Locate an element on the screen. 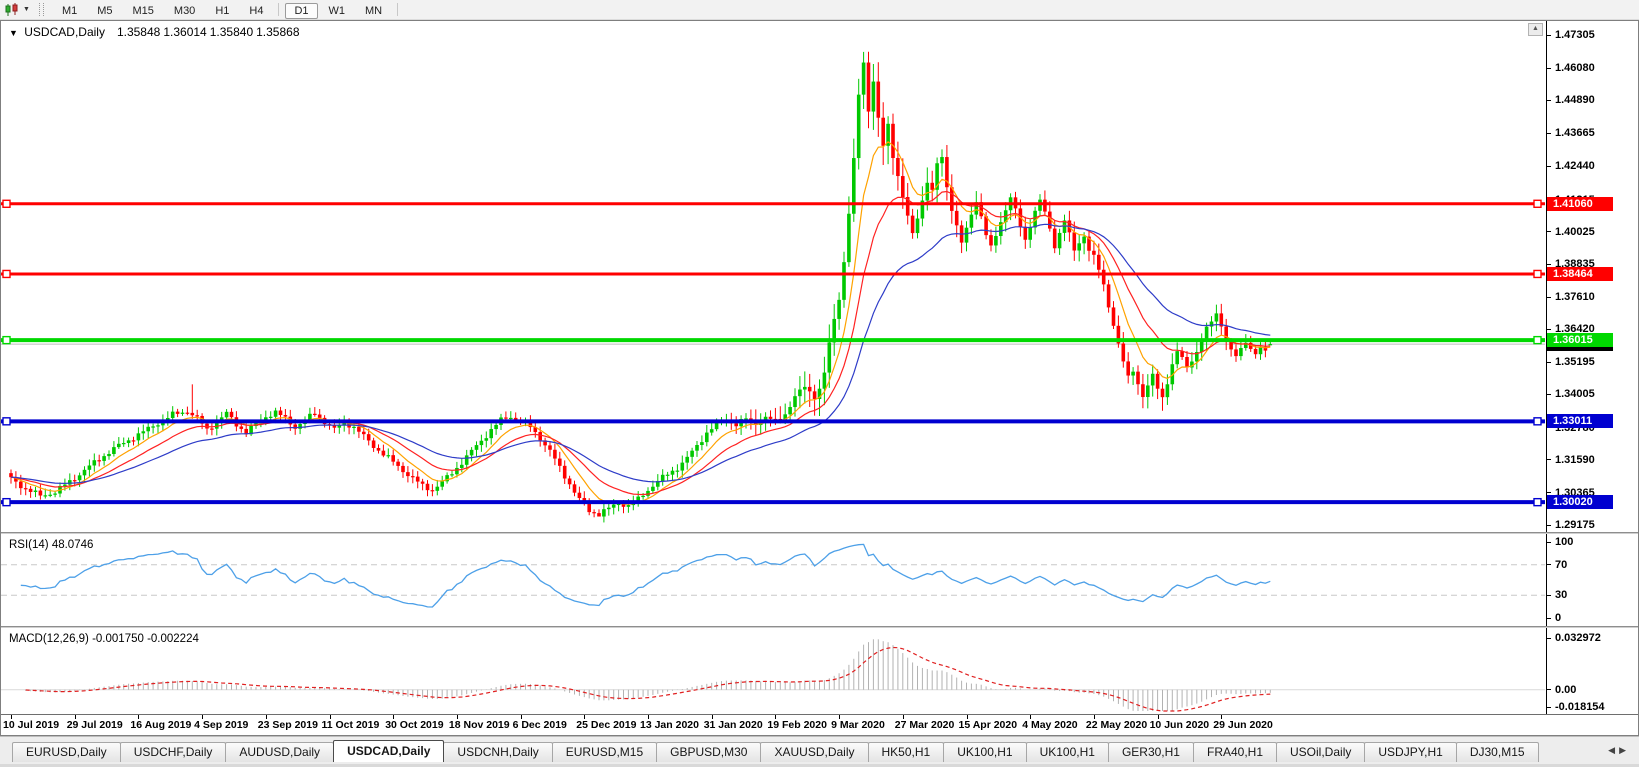 The height and width of the screenshot is (767, 1639). symbol-dropdown-icon: ▼ is located at coordinates (13, 33).